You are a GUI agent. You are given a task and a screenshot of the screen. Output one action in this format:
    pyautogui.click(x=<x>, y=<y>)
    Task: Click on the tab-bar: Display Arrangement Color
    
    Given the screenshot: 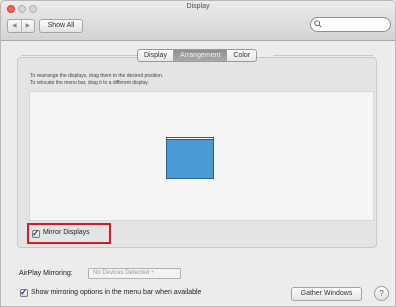 What is the action you would take?
    pyautogui.click(x=197, y=55)
    